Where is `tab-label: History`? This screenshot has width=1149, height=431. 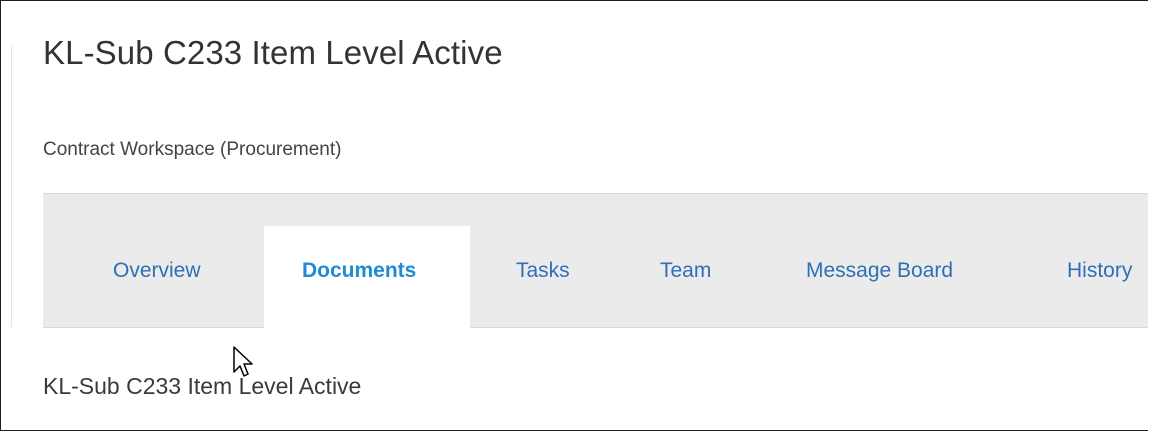
tab-label: History is located at coordinates (1100, 270).